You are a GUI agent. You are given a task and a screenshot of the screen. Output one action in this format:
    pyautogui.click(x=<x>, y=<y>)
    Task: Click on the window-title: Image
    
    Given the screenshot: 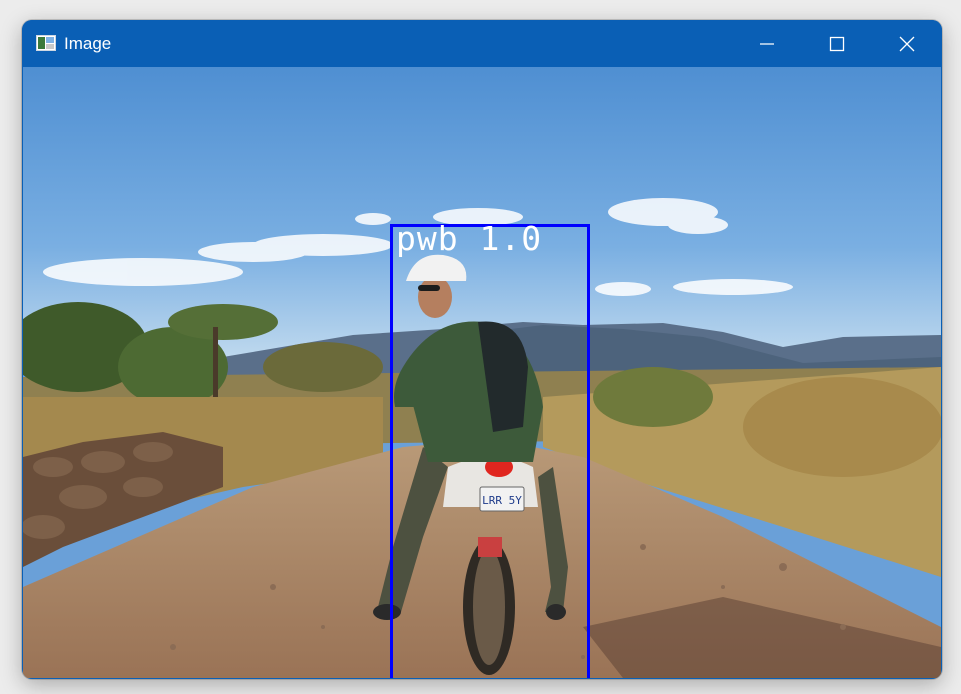 What is the action you would take?
    pyautogui.click(x=88, y=43)
    